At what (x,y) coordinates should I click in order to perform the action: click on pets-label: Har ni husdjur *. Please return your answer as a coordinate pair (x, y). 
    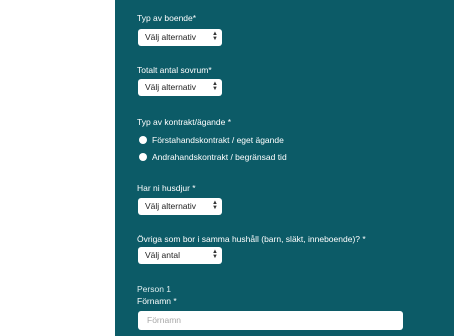
    Looking at the image, I should click on (166, 188).